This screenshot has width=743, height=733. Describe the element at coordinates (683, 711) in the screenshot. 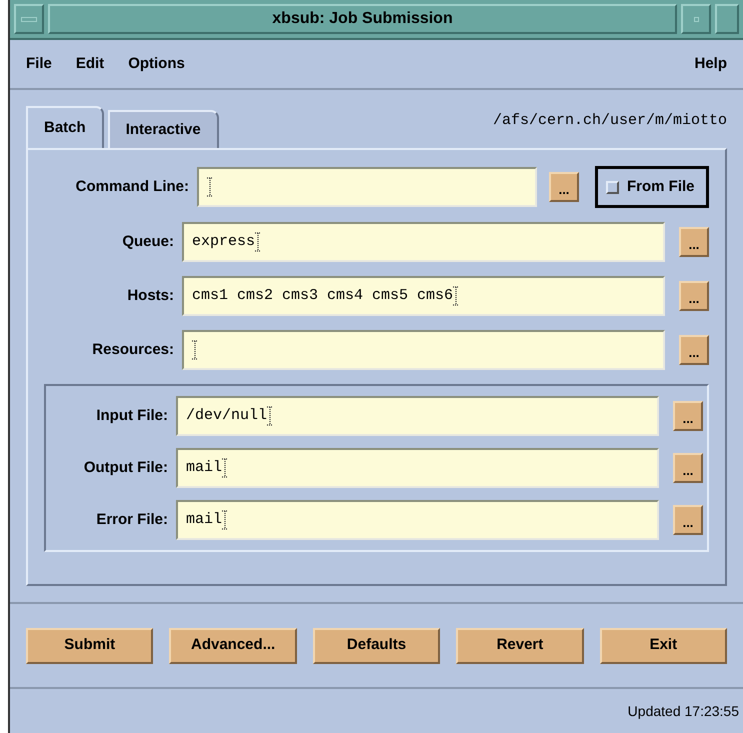

I see `status-text: Updated 17:23:55` at that location.